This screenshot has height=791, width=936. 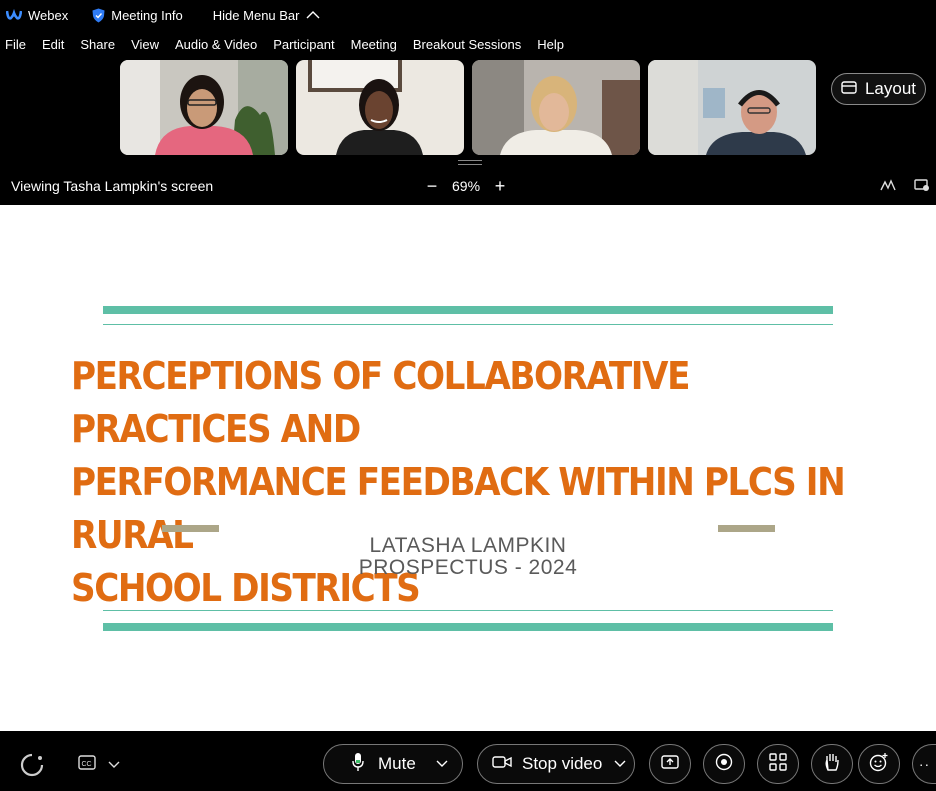 What do you see at coordinates (216, 44) in the screenshot?
I see `menu-audio-video: Audio & Video` at bounding box center [216, 44].